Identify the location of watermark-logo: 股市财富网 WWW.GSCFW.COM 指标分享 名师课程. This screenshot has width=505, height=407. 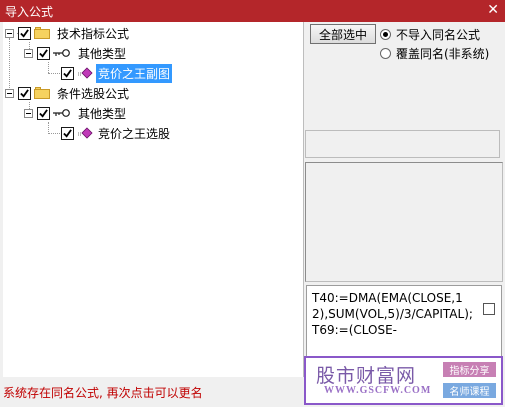
(403, 380).